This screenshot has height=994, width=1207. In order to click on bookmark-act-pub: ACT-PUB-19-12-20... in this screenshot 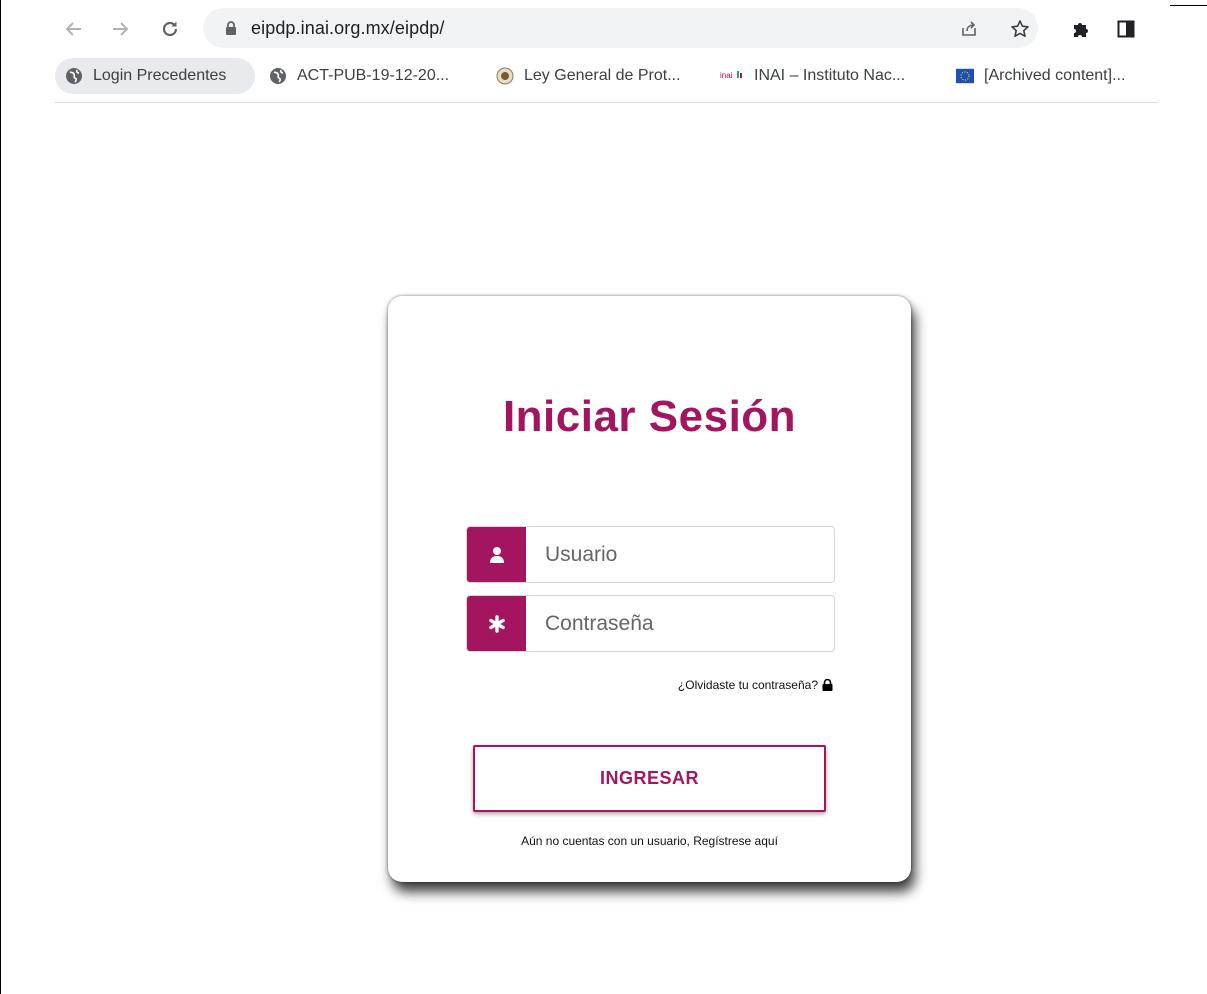, I will do `click(359, 76)`.